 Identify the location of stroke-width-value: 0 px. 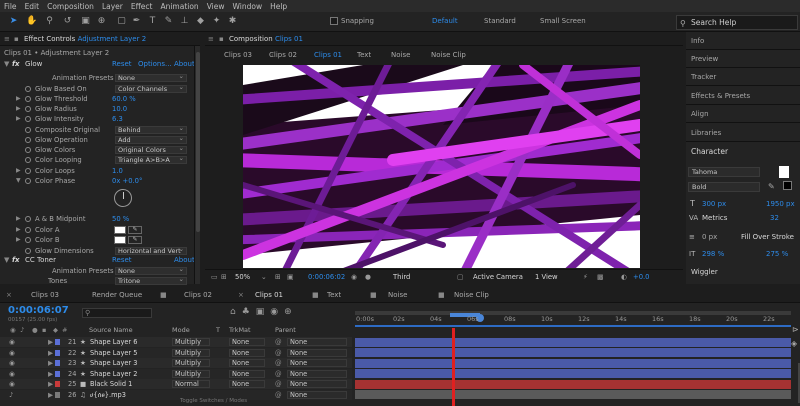
(709, 237).